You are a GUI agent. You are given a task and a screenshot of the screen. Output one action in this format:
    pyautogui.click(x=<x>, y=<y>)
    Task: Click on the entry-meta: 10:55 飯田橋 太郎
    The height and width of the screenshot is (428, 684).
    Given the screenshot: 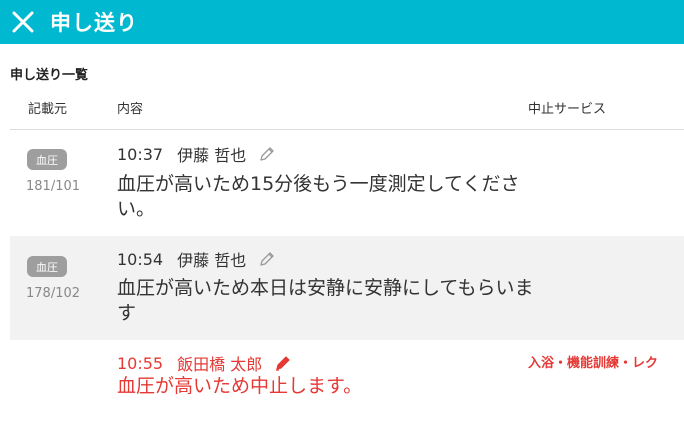 What is the action you would take?
    pyautogui.click(x=204, y=363)
    